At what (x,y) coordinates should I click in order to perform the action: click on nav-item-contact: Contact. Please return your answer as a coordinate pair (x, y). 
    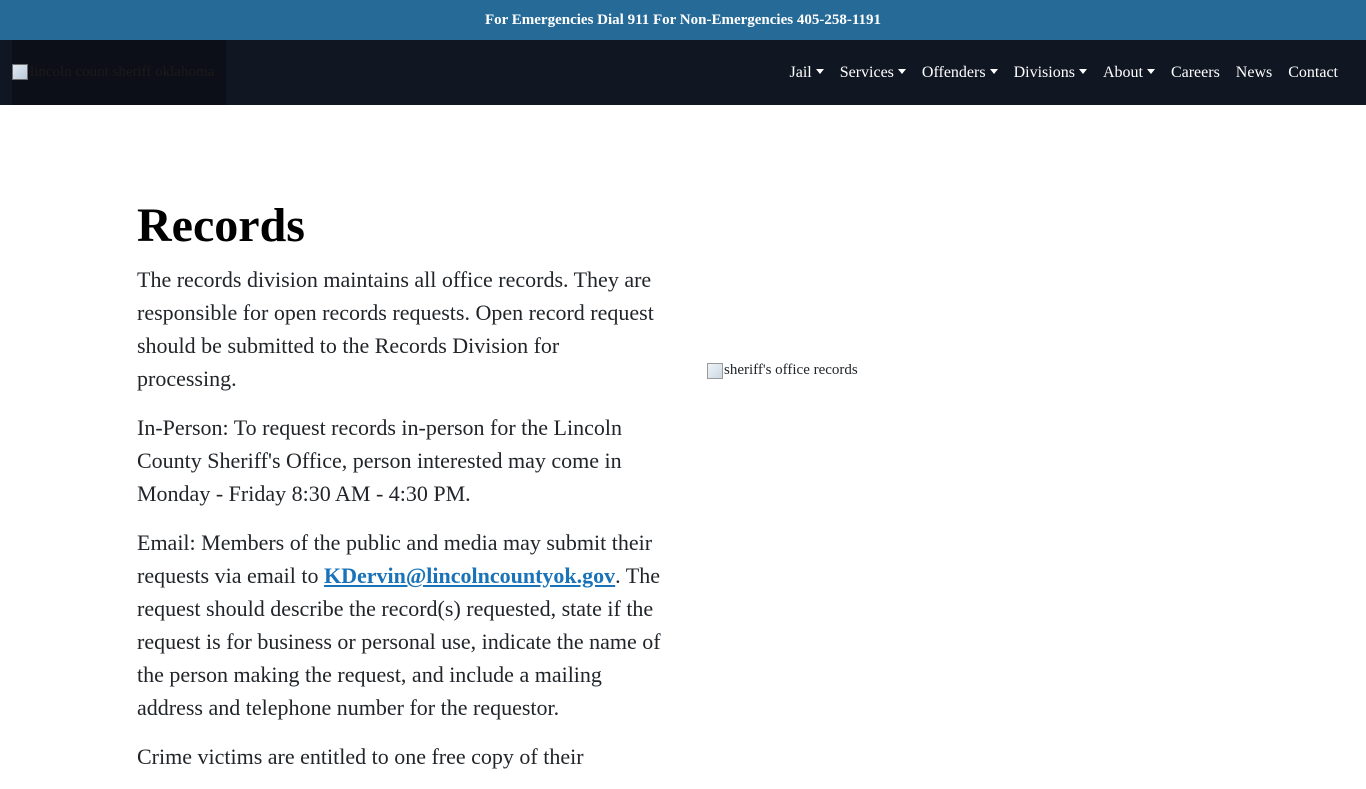
    Looking at the image, I should click on (1313, 73).